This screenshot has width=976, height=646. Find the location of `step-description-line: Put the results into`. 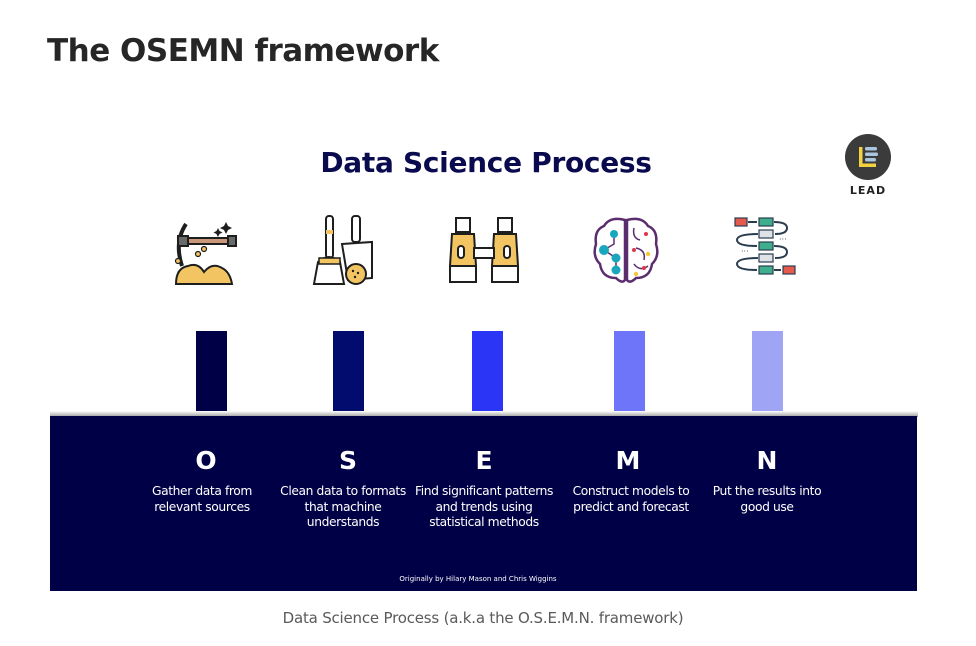

step-description-line: Put the results into is located at coordinates (767, 491).